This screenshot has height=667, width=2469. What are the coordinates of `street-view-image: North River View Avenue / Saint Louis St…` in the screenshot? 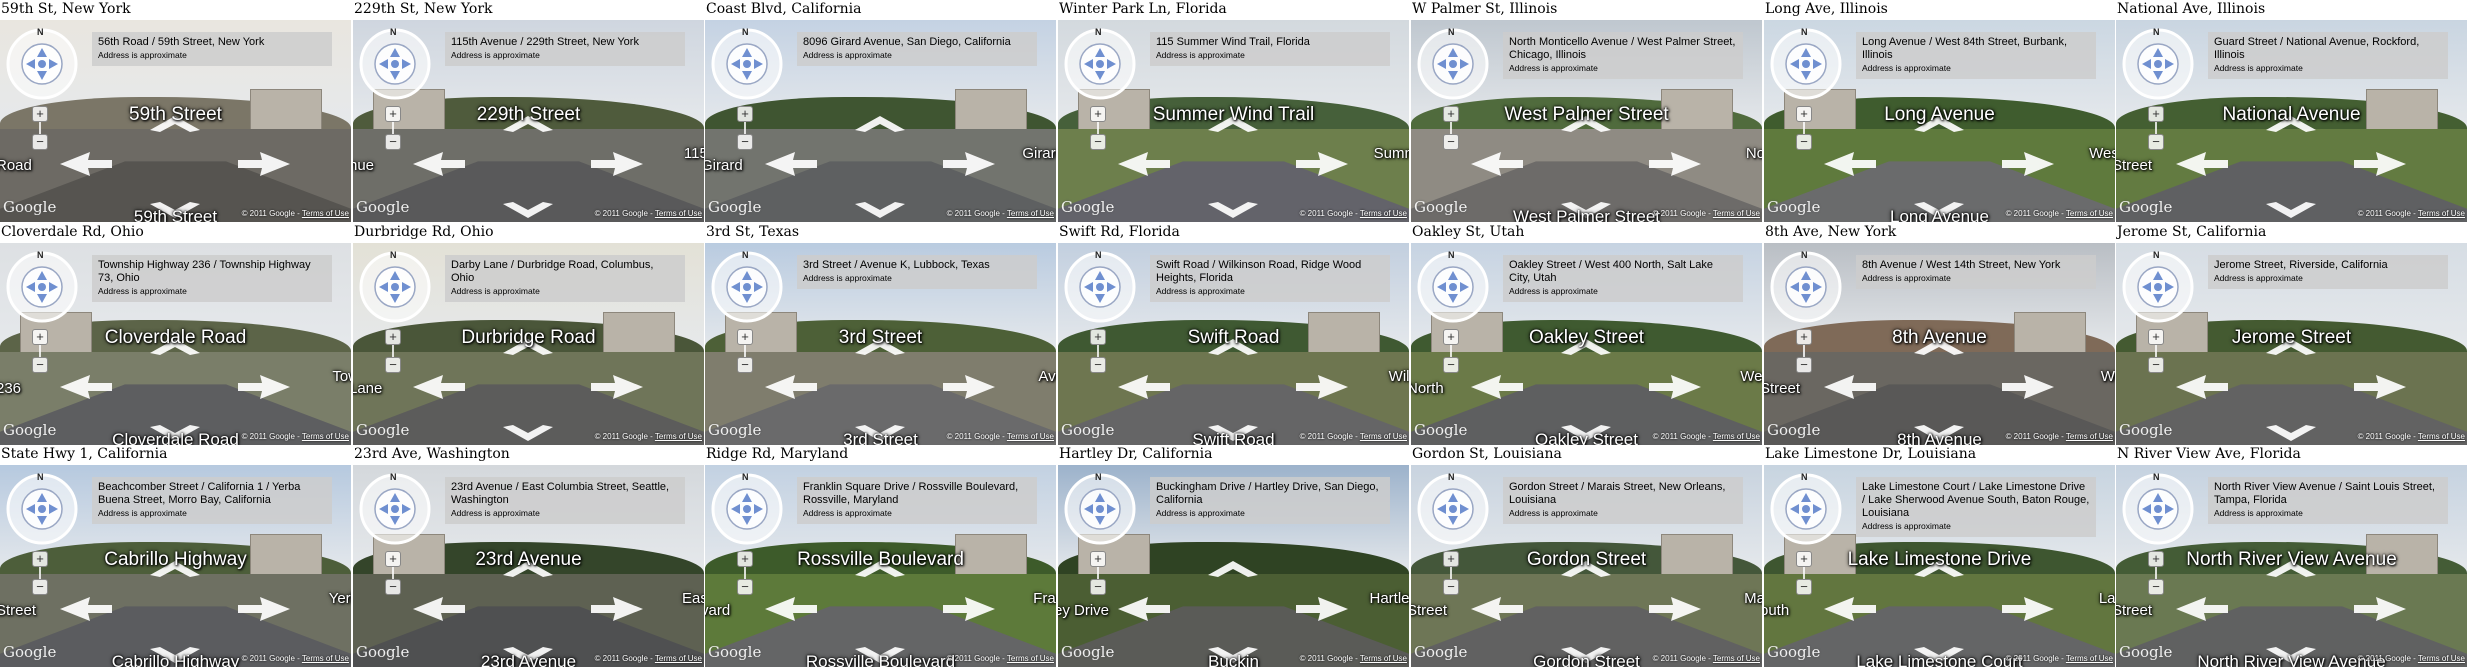 It's located at (2291, 566).